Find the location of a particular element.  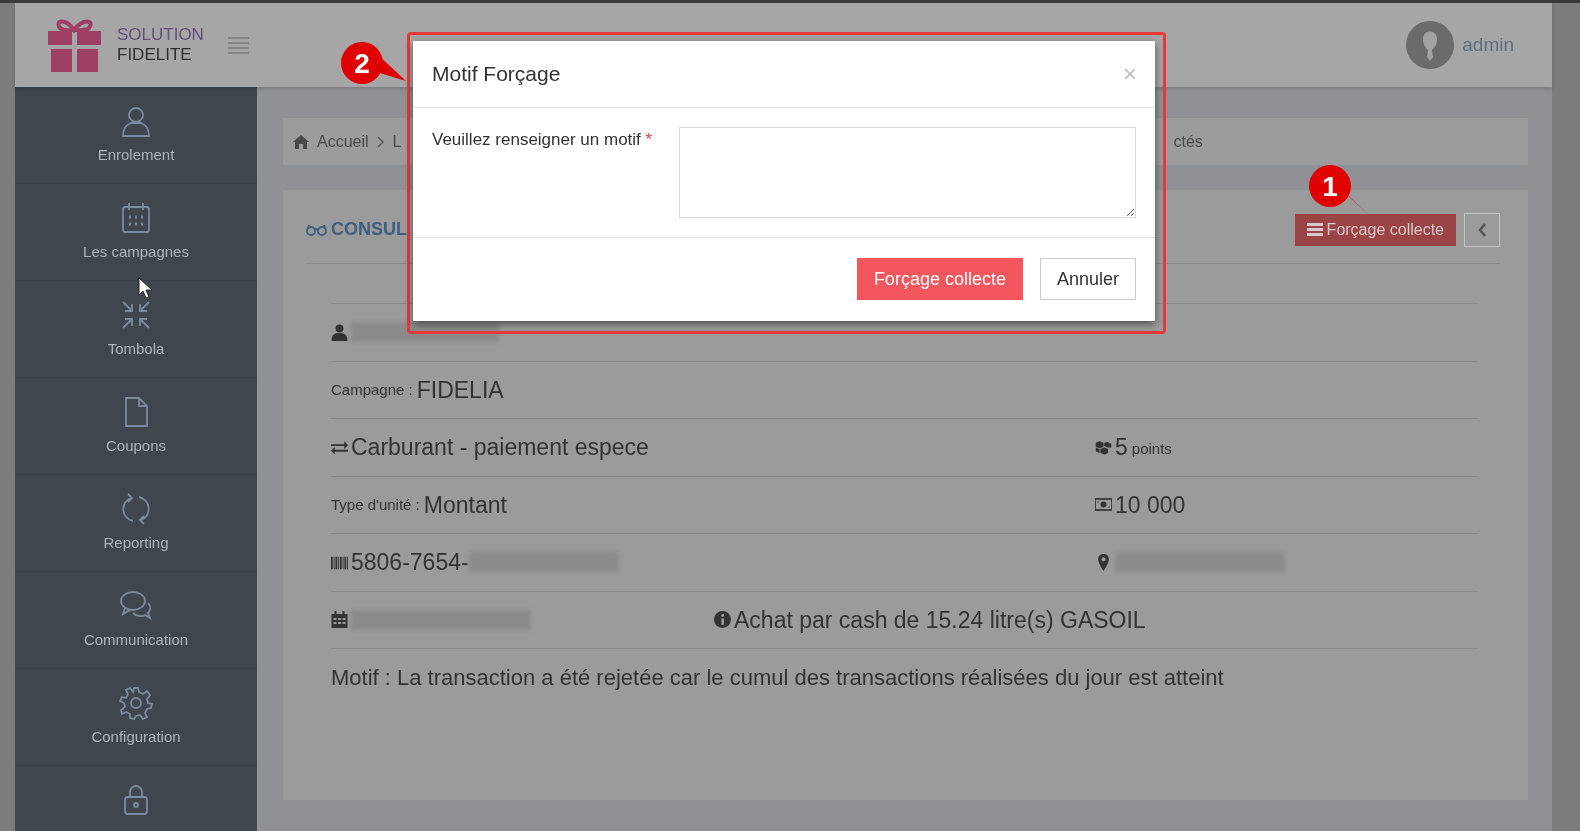

sidebar-item: Les campagnes is located at coordinates (136, 232).